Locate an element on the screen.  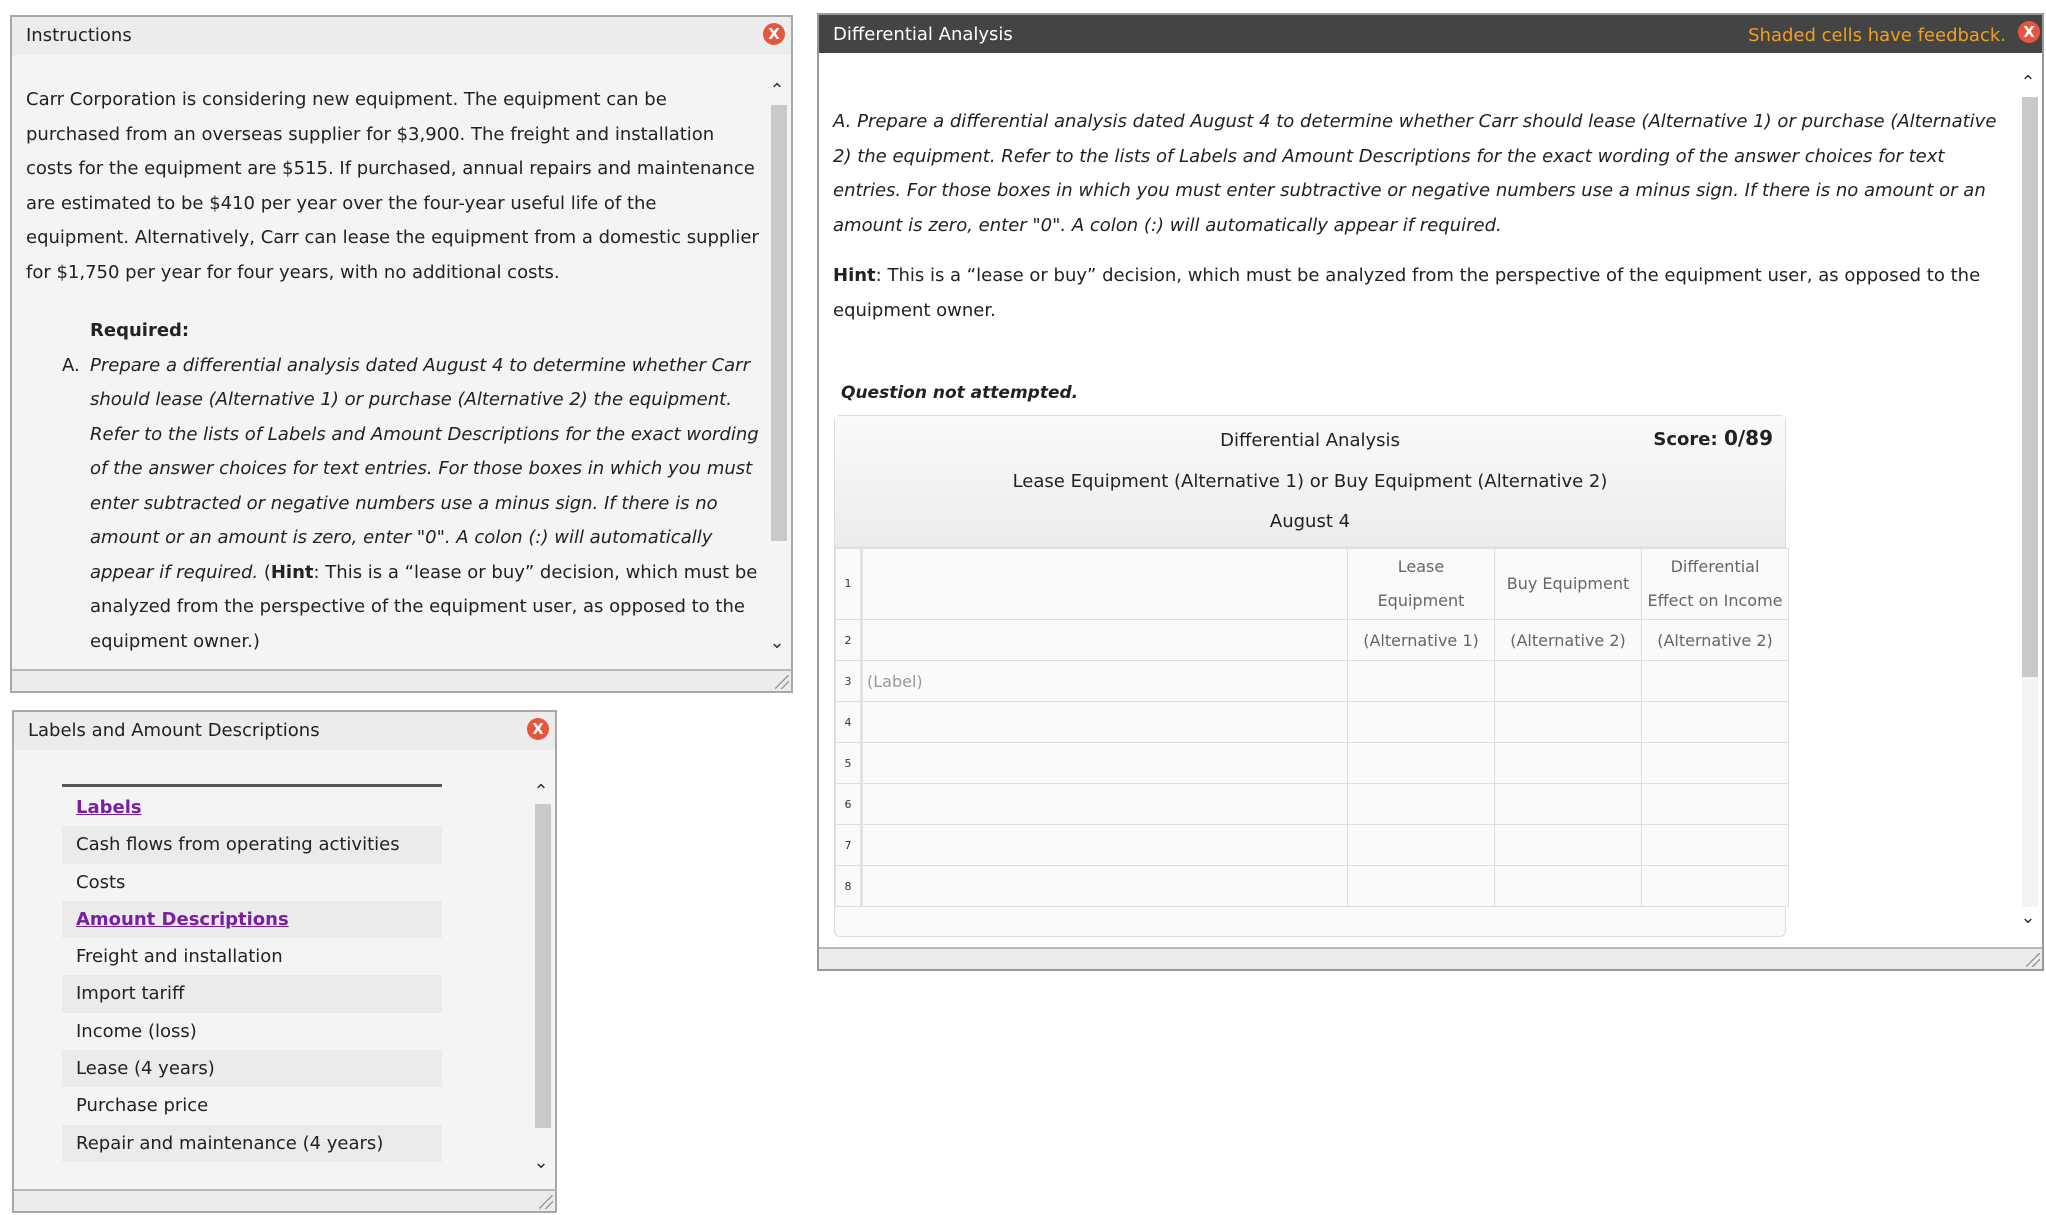
requirement-letter: A. is located at coordinates (71, 365).